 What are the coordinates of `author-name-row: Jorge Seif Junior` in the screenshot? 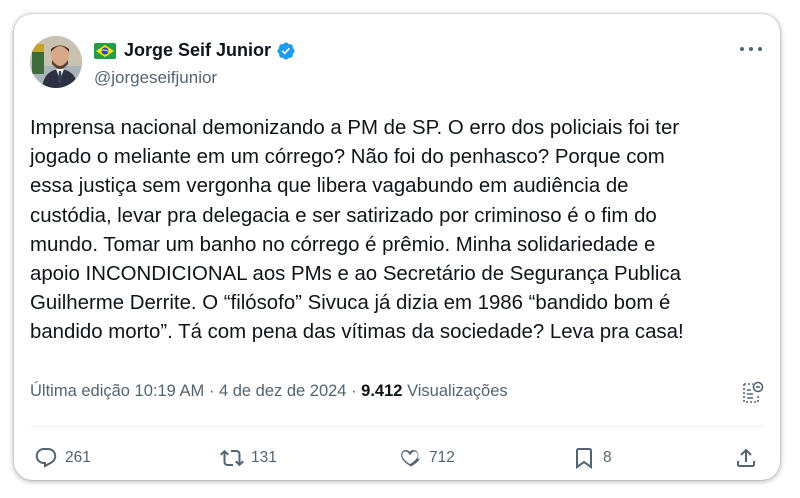 It's located at (195, 50).